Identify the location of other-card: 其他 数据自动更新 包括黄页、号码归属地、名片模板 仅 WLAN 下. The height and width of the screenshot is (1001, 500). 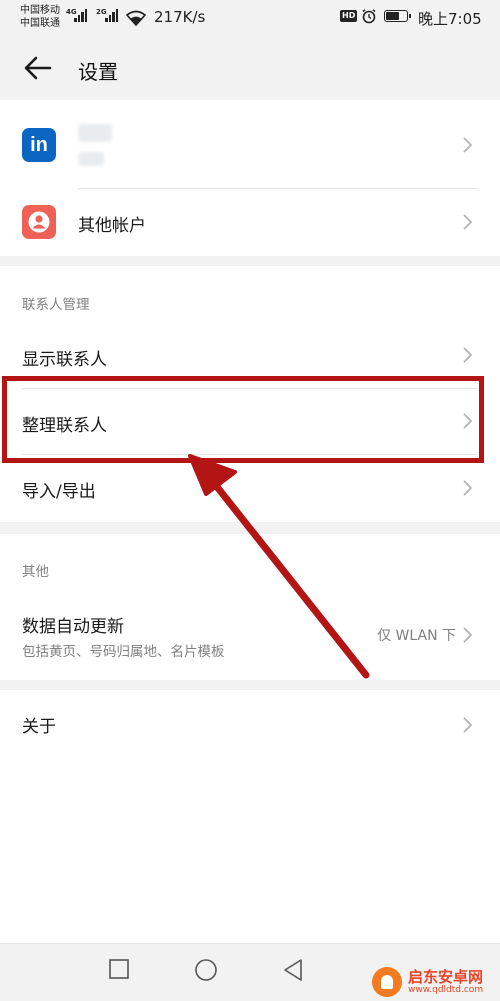
(250, 607).